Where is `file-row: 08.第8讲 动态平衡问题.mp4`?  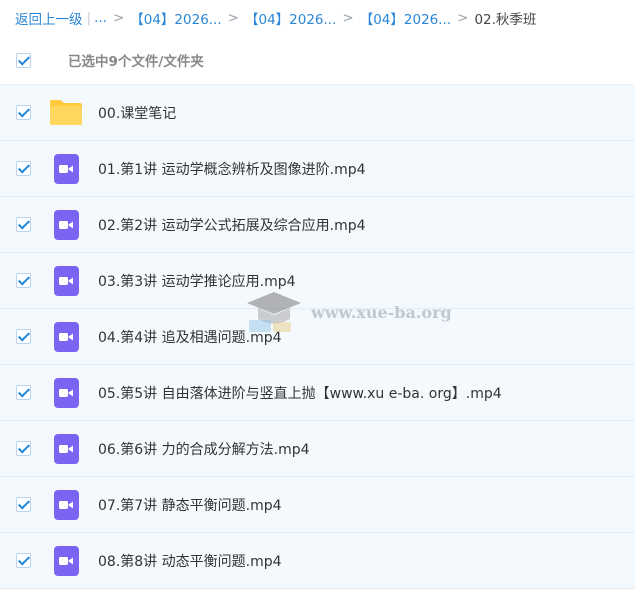
file-row: 08.第8讲 动态平衡问题.mp4 is located at coordinates (317, 561).